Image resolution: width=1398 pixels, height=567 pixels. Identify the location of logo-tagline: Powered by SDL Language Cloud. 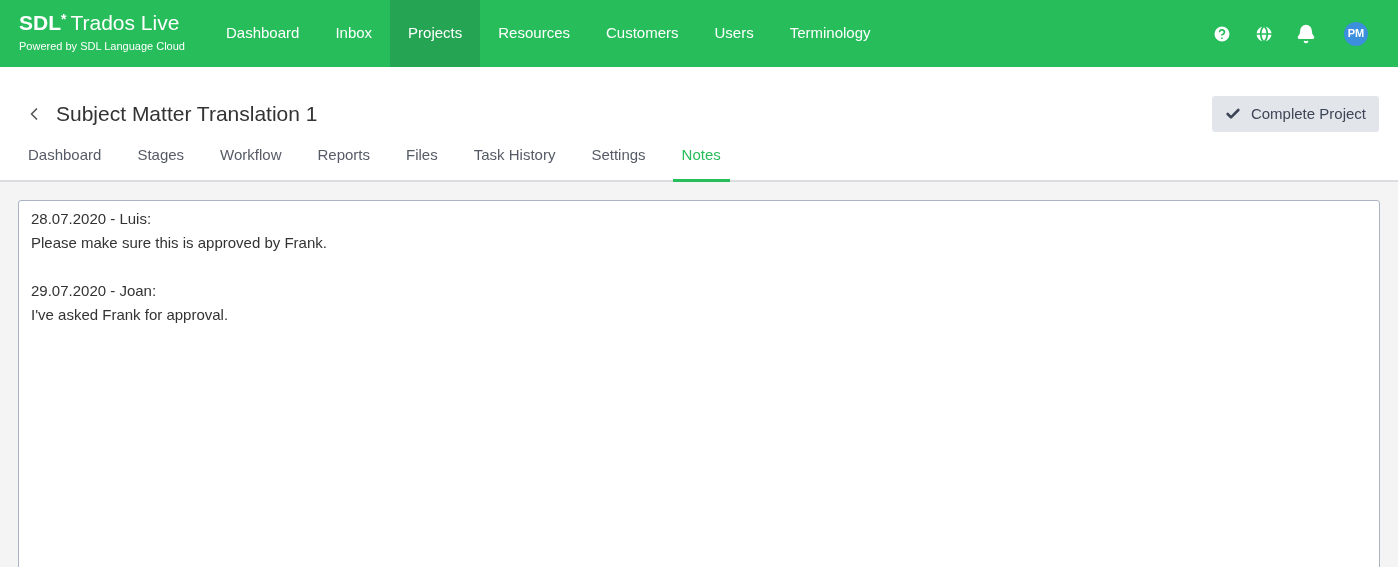
(102, 47).